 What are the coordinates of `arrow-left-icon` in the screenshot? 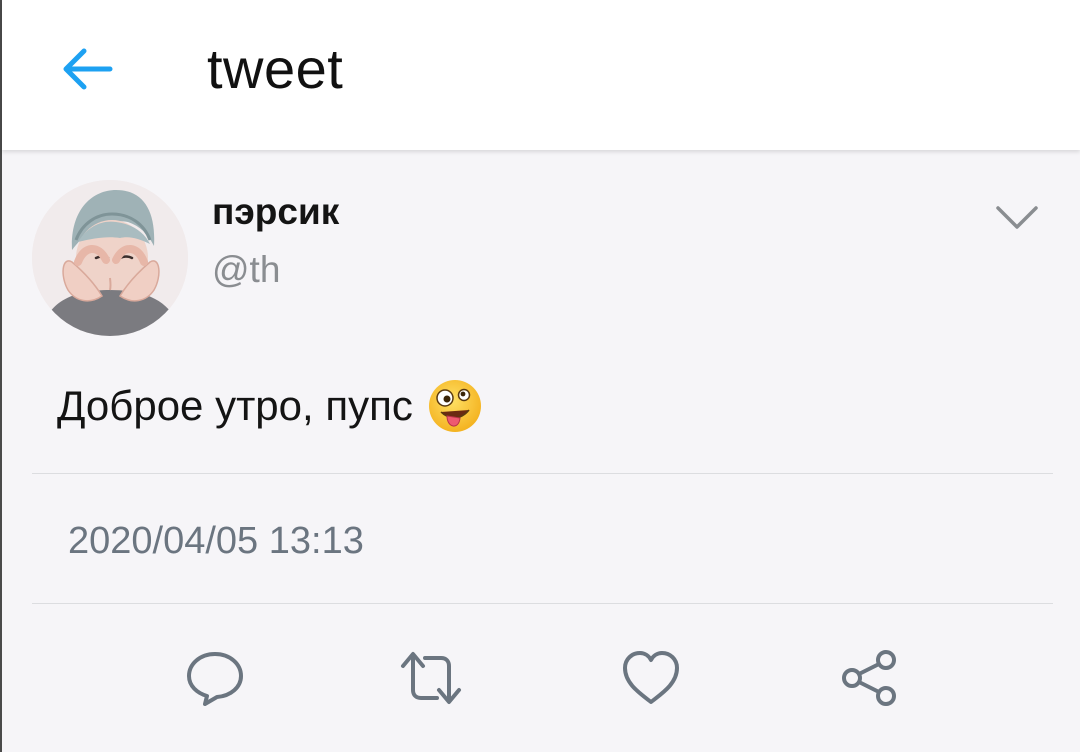 It's located at (88, 69).